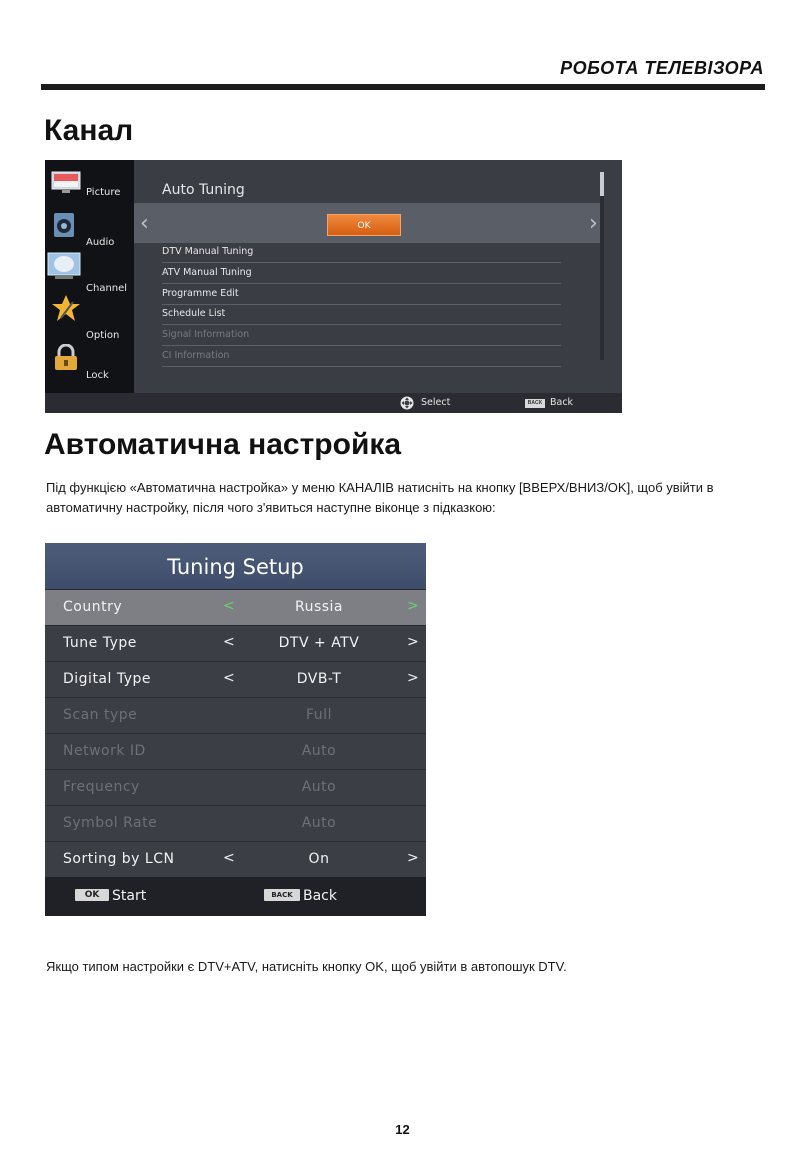 This screenshot has width=805, height=1162. Describe the element at coordinates (407, 403) in the screenshot. I see `dpad-icon` at that location.